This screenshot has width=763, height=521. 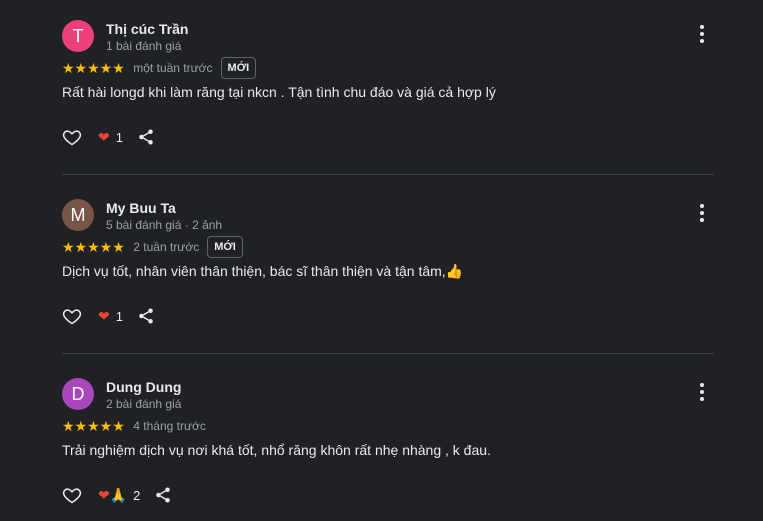 What do you see at coordinates (169, 426) in the screenshot?
I see `review-time: 4 tháng trước` at bounding box center [169, 426].